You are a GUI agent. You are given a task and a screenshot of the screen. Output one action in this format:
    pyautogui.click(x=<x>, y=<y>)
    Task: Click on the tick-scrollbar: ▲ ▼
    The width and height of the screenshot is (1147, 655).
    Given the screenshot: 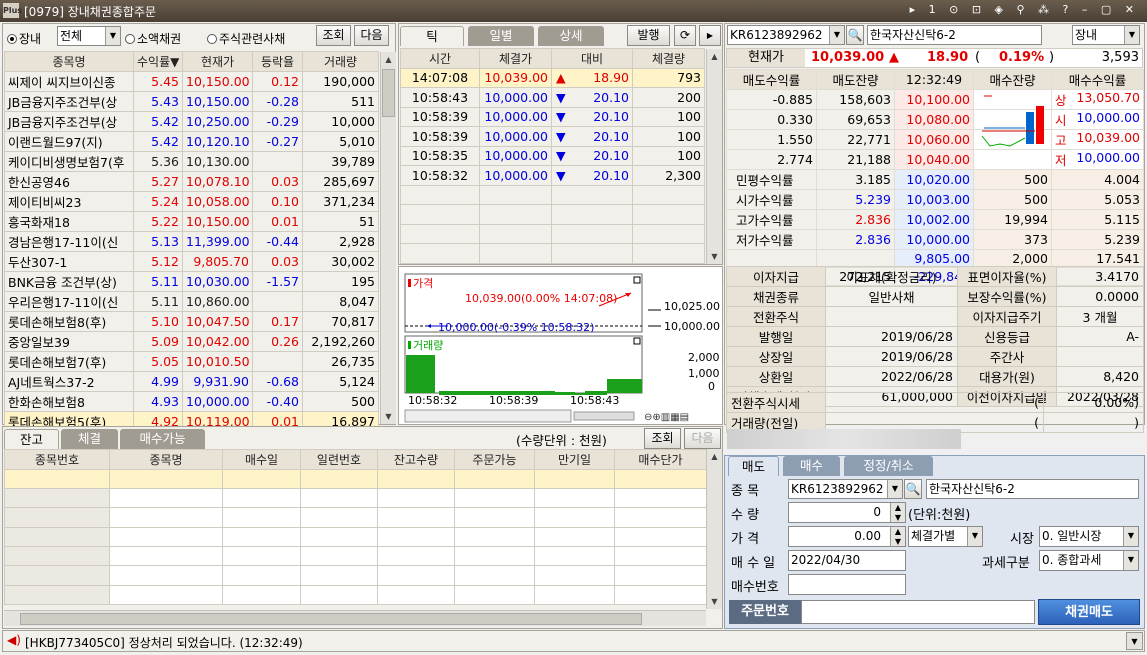 What is the action you would take?
    pyautogui.click(x=714, y=156)
    